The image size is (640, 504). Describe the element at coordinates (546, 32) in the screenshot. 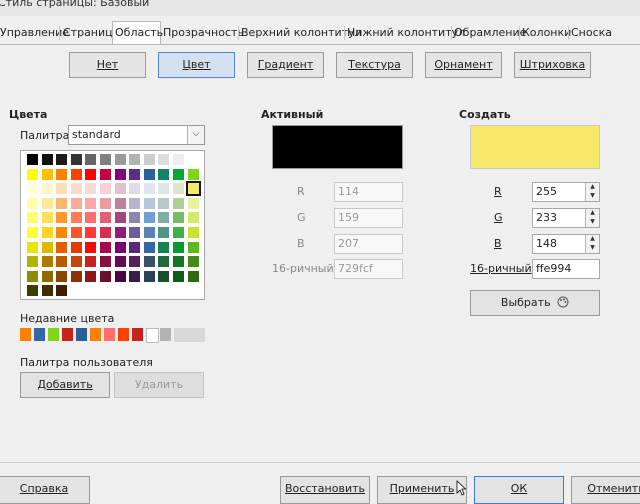

I see `tab-columns: Колонки` at that location.